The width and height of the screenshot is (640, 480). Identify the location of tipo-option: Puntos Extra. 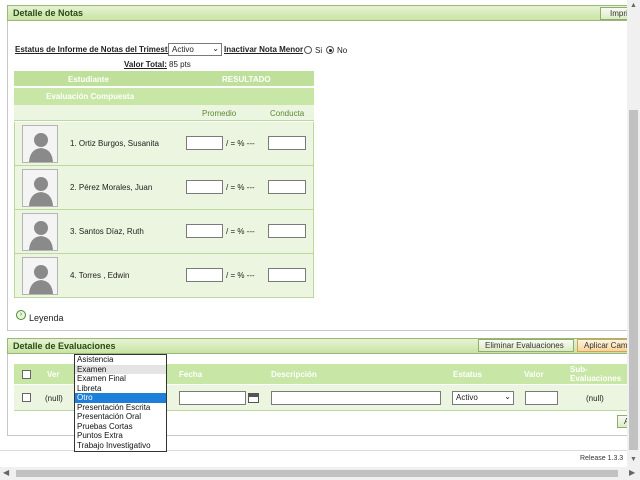
(120, 436).